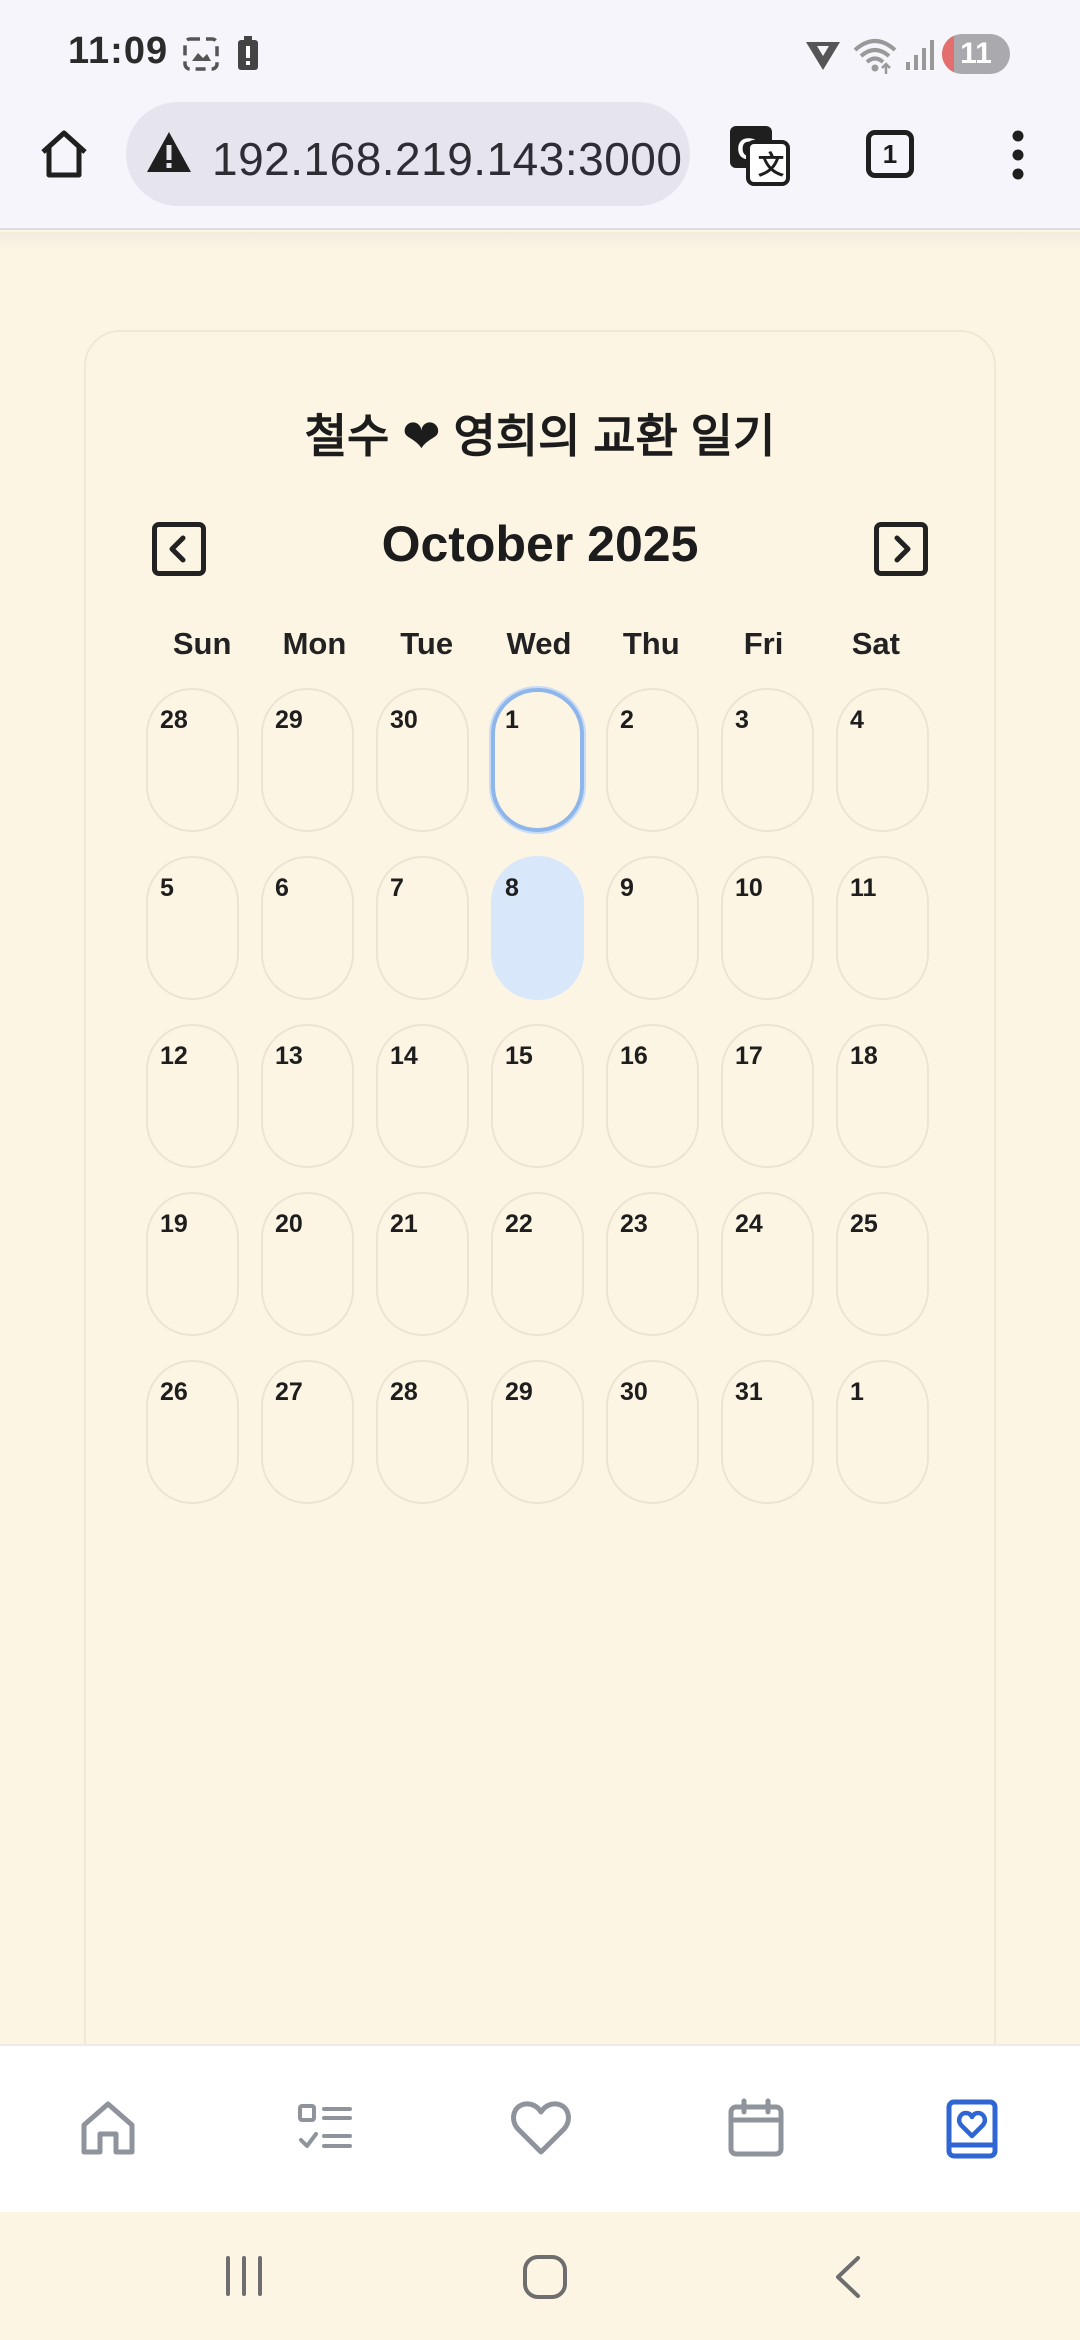 This screenshot has width=1080, height=2340. I want to click on calendar-day: 21, so click(422, 1264).